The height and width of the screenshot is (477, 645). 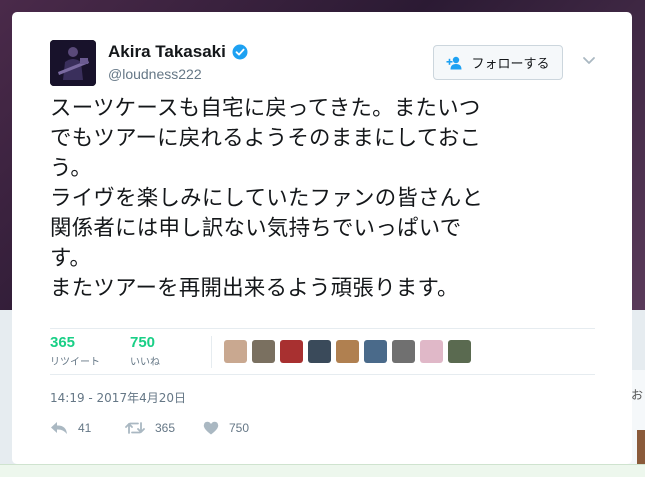 I want to click on tweet-line: またツアーを再開出来るよう頑張ります。, so click(x=254, y=288).